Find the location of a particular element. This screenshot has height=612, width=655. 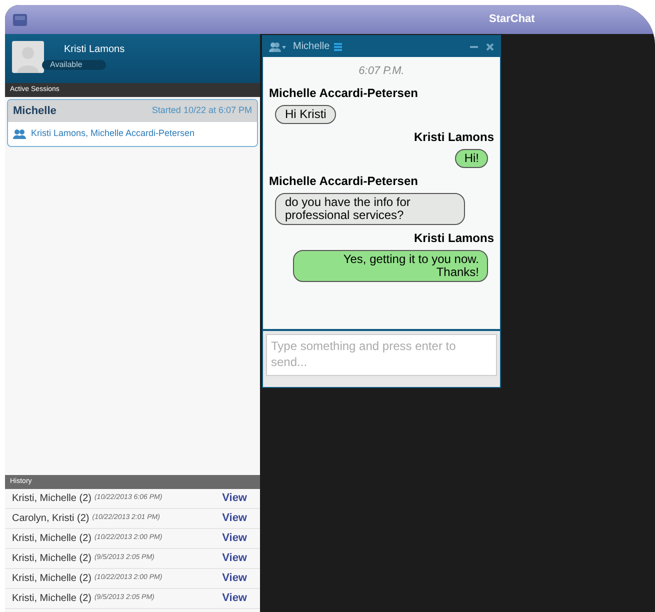

close-icon is located at coordinates (490, 46).